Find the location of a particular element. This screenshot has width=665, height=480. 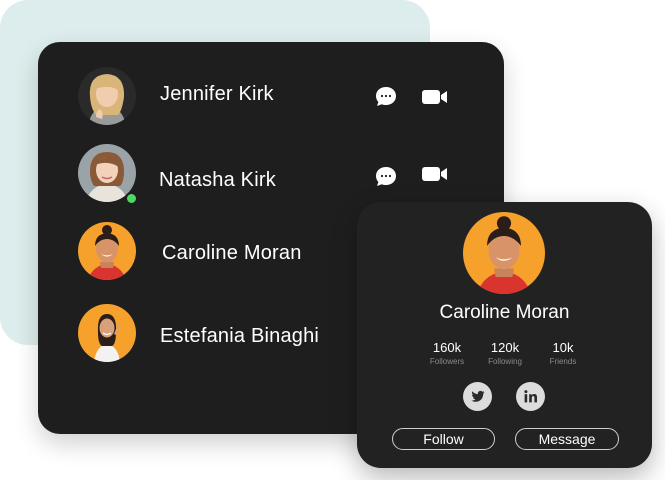

profile-avatar is located at coordinates (504, 253).